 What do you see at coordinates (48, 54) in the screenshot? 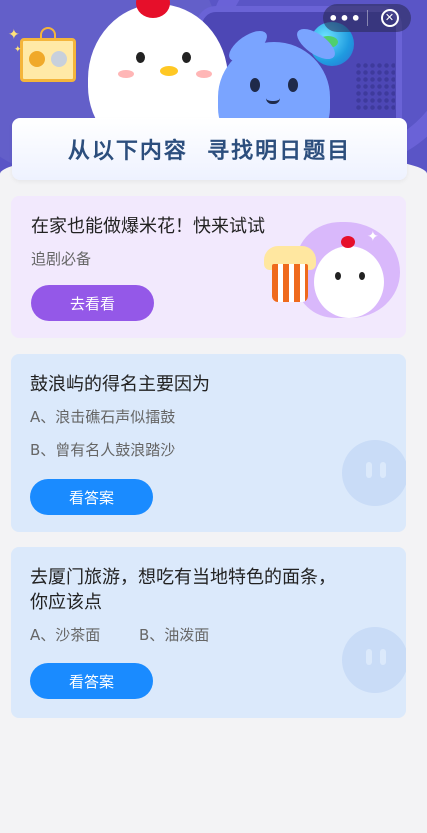
I see `award-frame-icon` at bounding box center [48, 54].